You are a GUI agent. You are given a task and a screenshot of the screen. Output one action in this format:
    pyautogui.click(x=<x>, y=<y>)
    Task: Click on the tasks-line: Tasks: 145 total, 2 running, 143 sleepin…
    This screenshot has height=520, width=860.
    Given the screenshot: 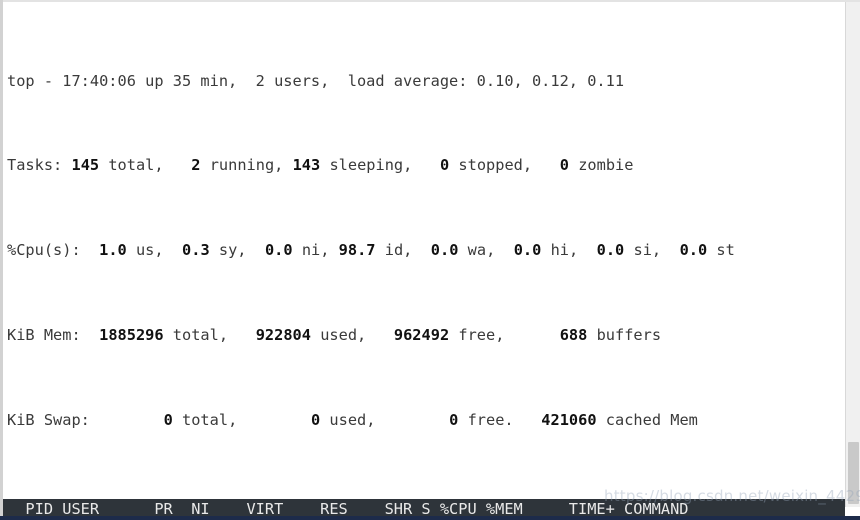 What is the action you would take?
    pyautogui.click(x=426, y=165)
    